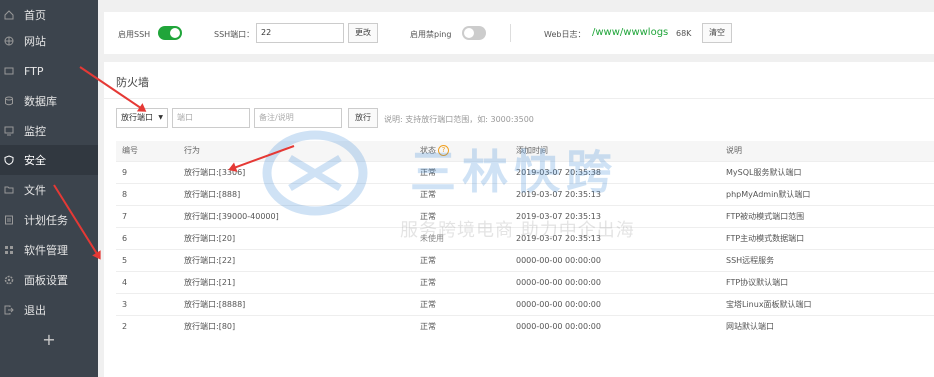  Describe the element at coordinates (363, 33) in the screenshot. I see `change-port-button: 更改` at that location.